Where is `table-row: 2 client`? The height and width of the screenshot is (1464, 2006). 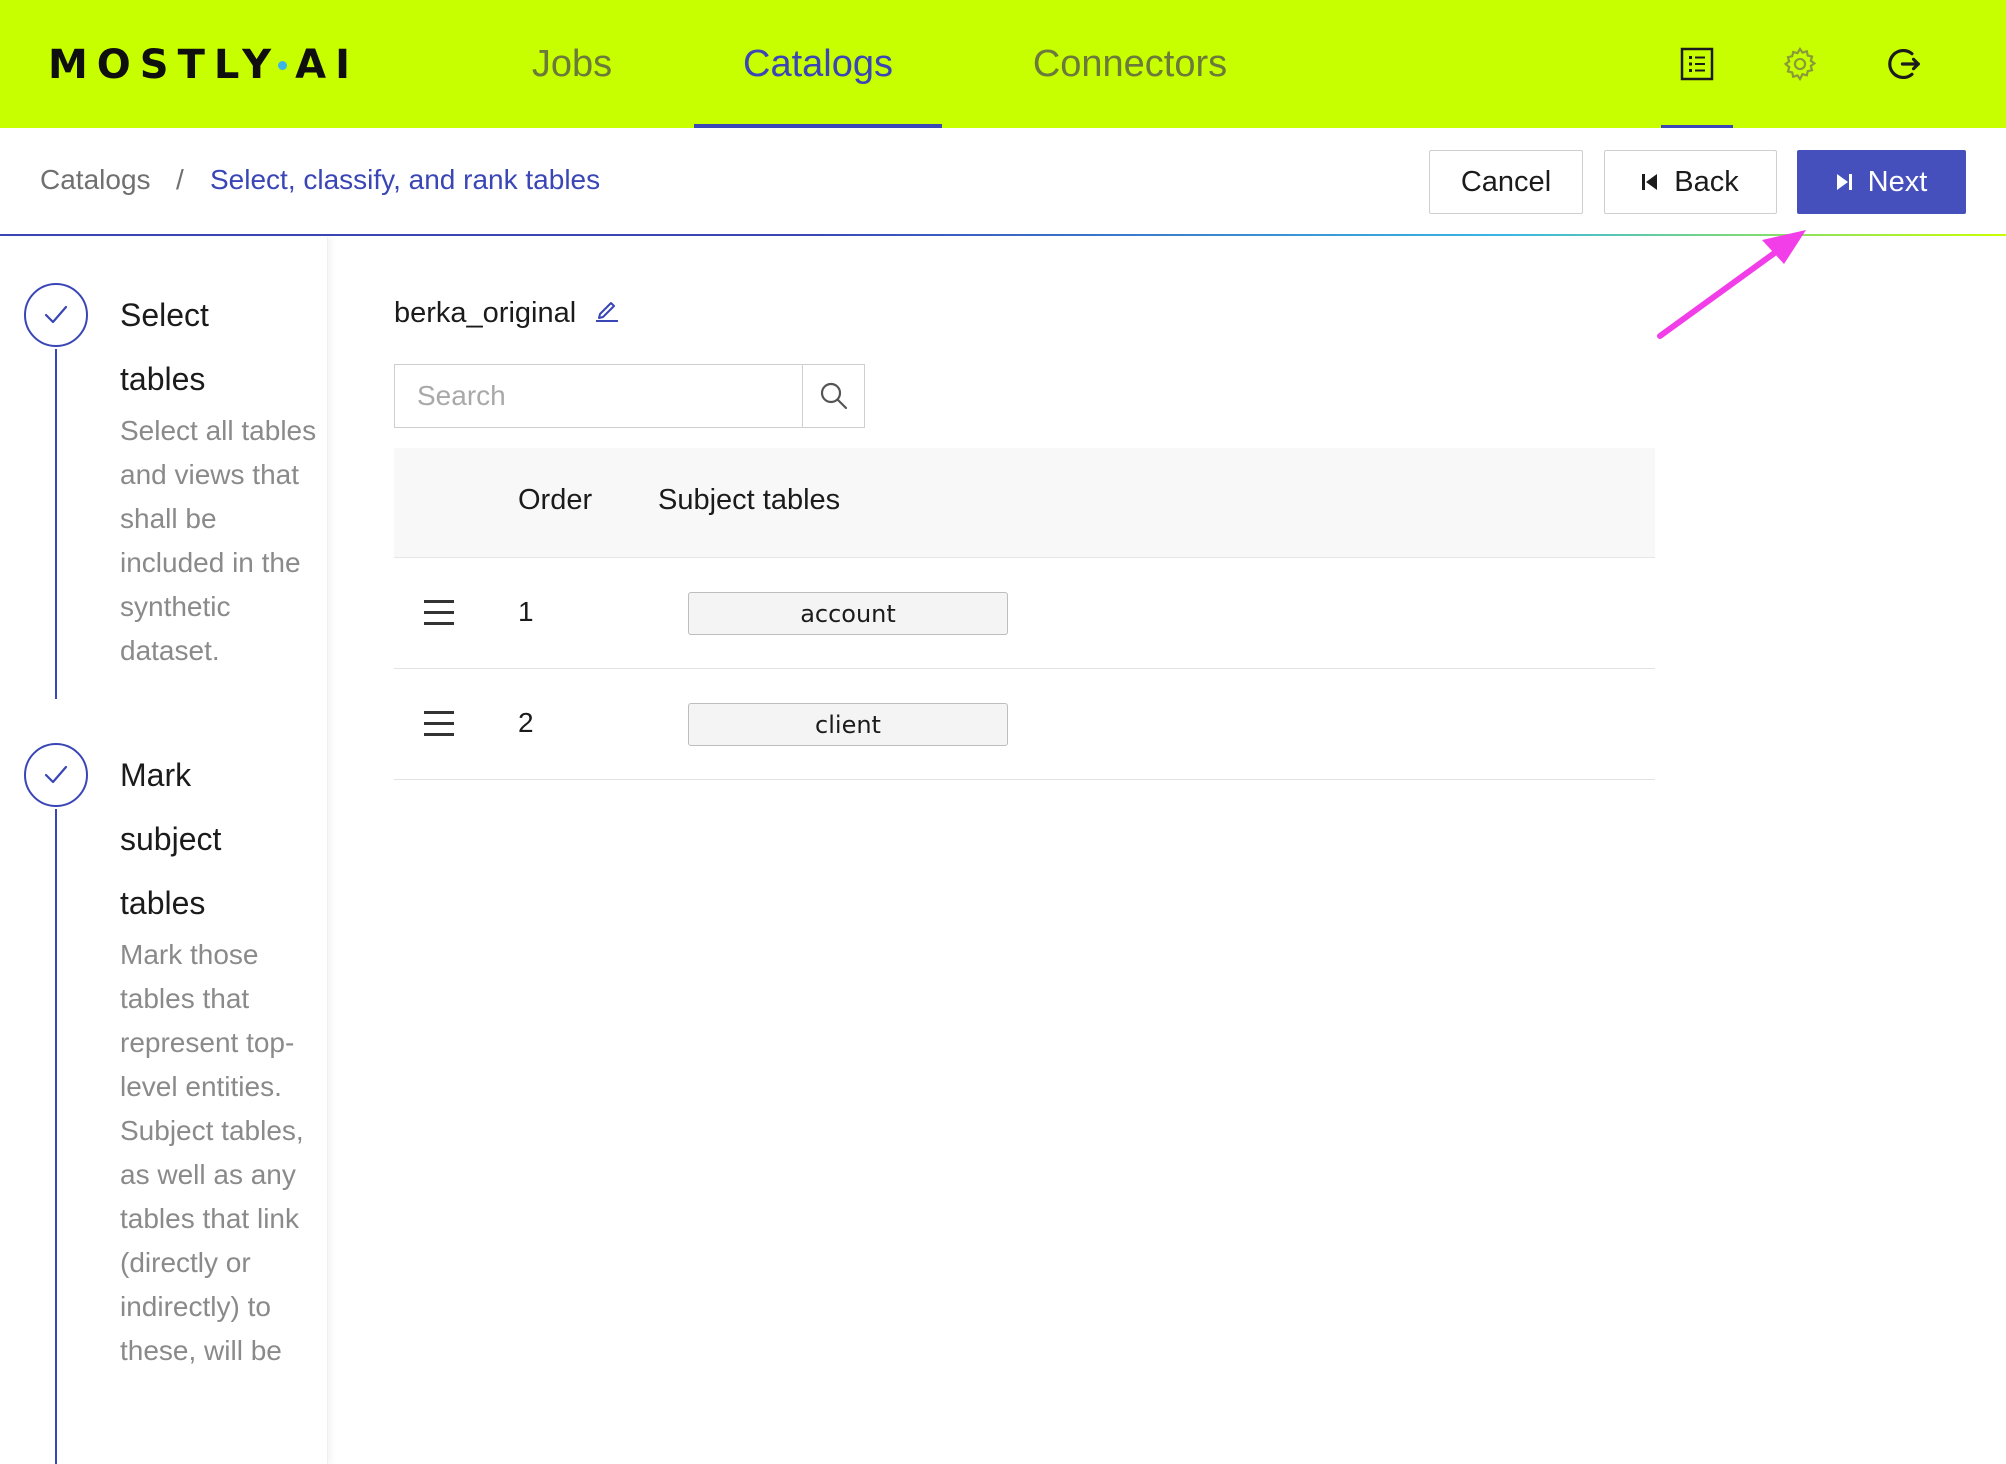 table-row: 2 client is located at coordinates (1024, 724).